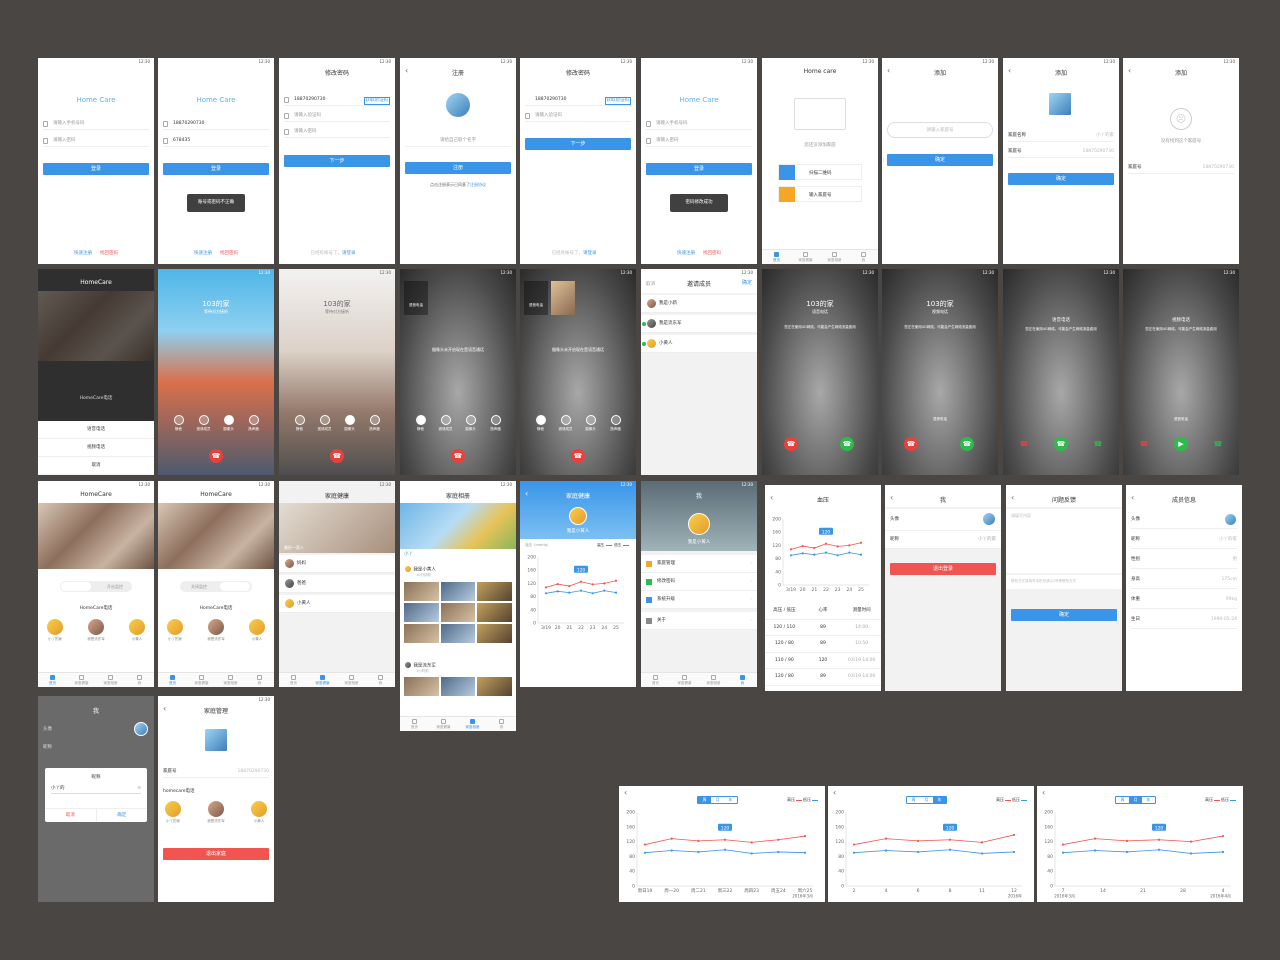 Image resolution: width=1280 pixels, height=960 pixels. Describe the element at coordinates (139, 789) in the screenshot. I see `clear-icon: ⊗` at that location.